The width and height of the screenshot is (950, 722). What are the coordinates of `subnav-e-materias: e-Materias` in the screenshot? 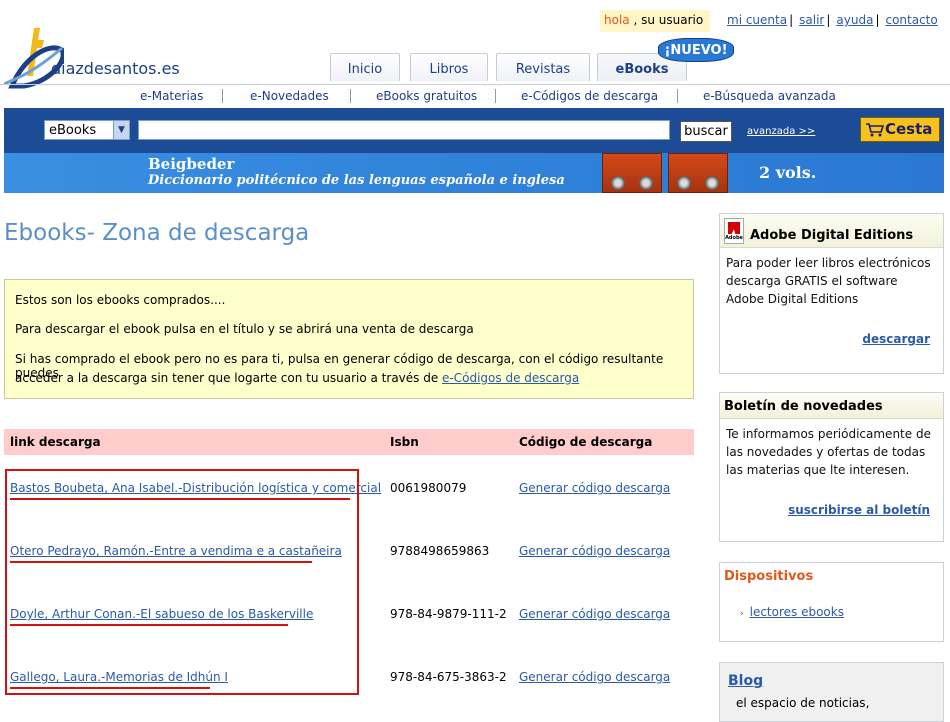 It's located at (171, 96).